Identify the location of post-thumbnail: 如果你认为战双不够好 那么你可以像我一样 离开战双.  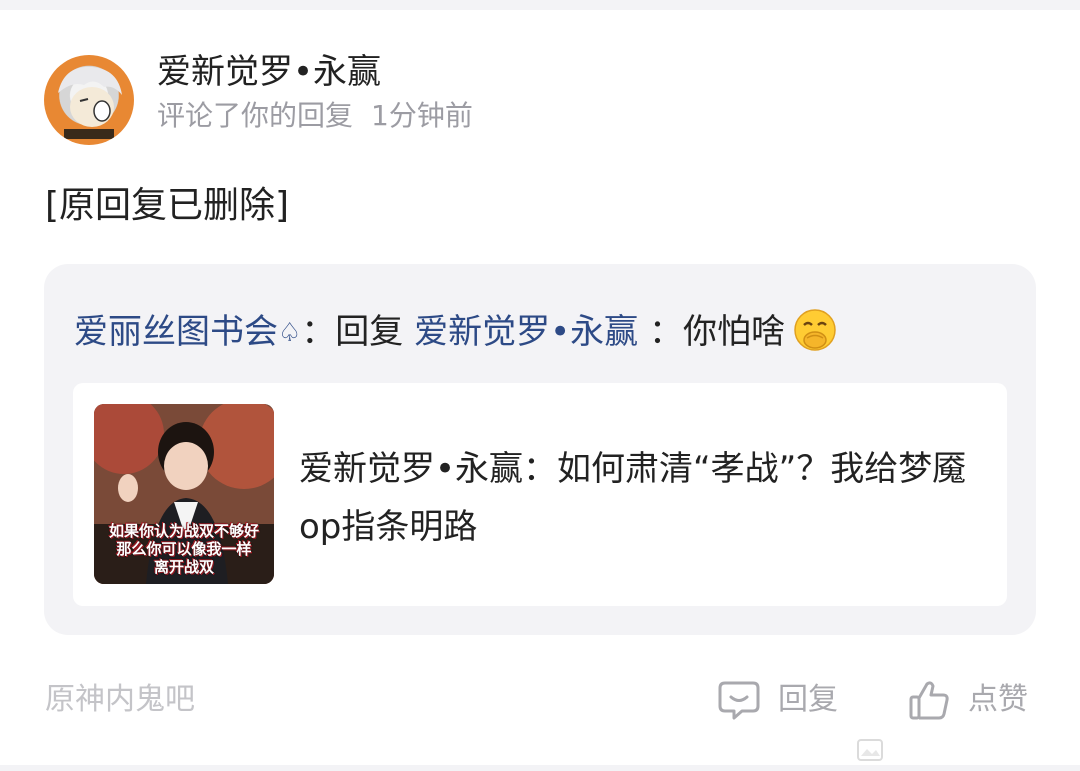
(184, 494).